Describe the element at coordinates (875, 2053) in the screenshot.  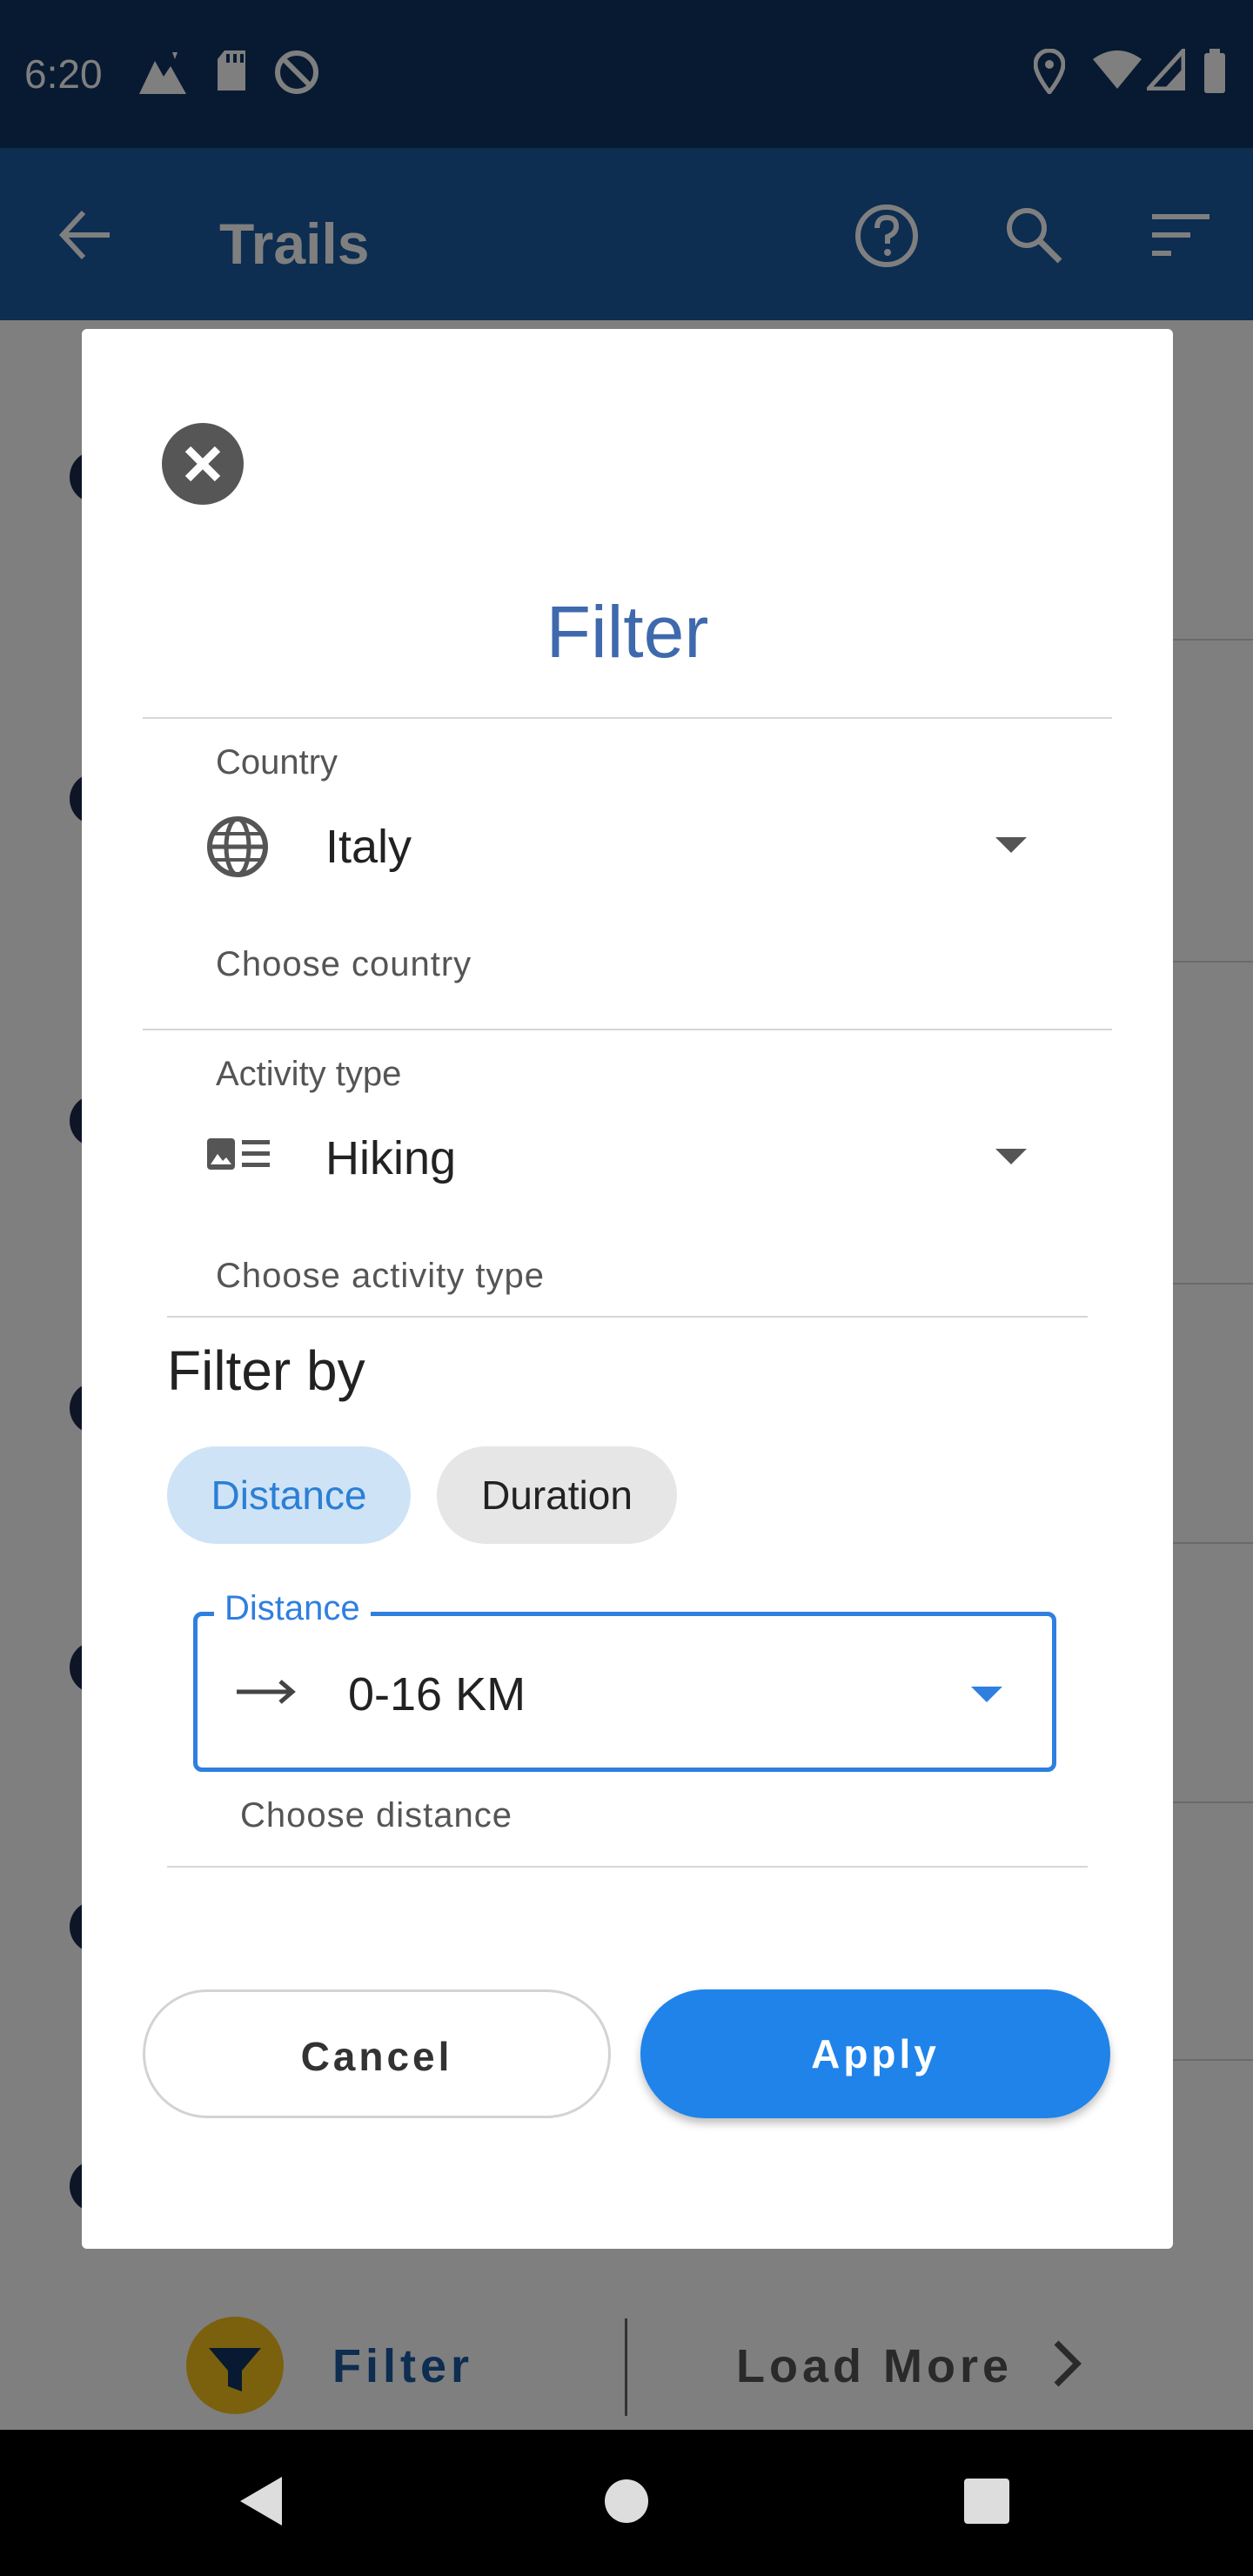
I see `apply-button: Apply` at that location.